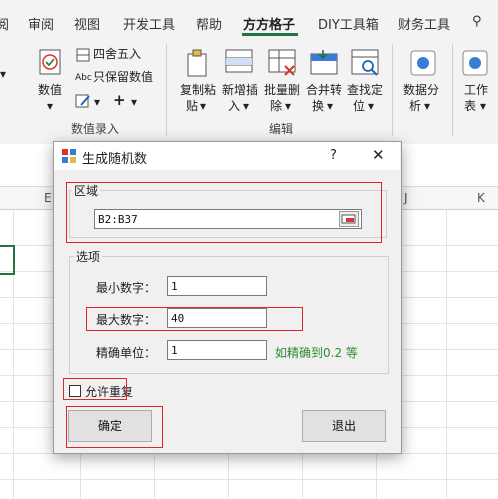 The width and height of the screenshot is (498, 499). Describe the element at coordinates (234, 106) in the screenshot. I see `batch-insert-label-2: 入` at that location.